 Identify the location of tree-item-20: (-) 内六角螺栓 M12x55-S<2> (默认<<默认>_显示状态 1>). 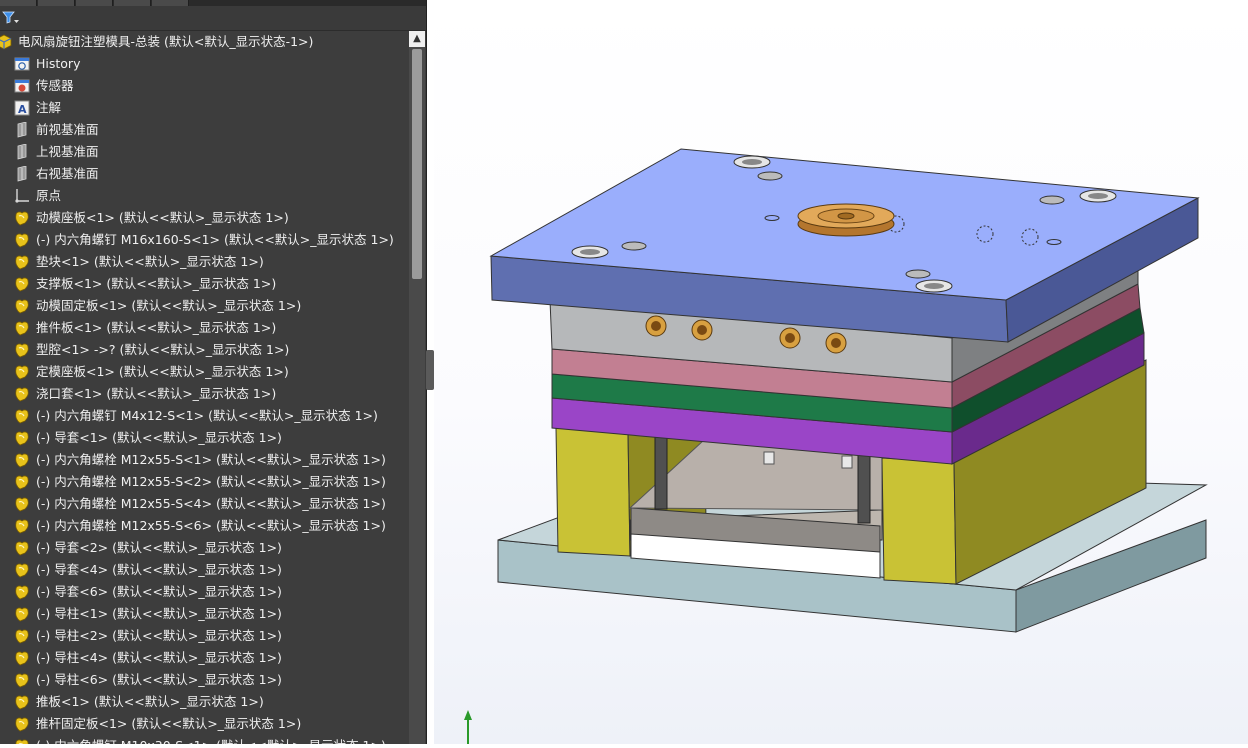
(204, 482).